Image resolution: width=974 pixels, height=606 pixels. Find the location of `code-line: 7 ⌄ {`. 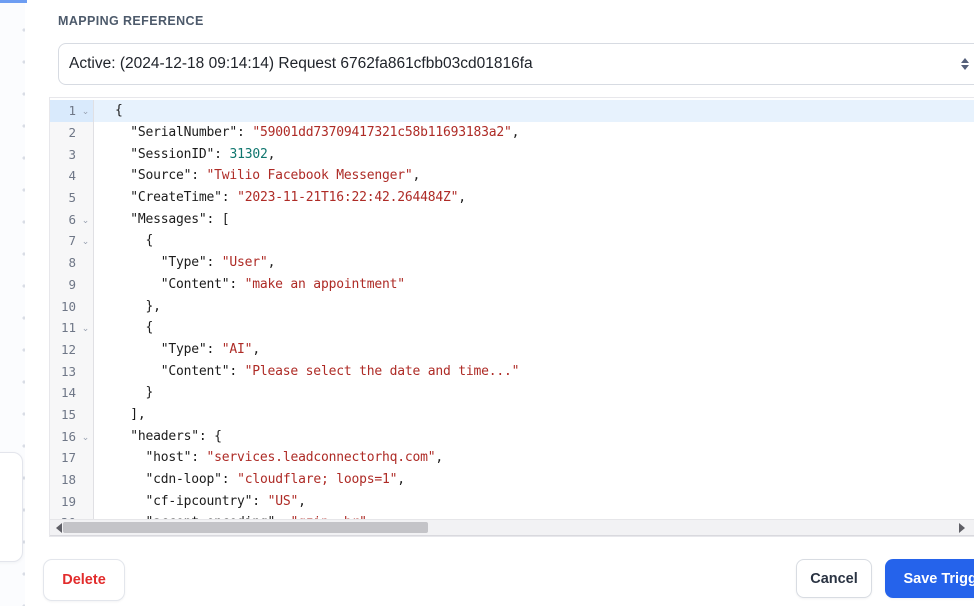

code-line: 7 ⌄ { is located at coordinates (512, 241).